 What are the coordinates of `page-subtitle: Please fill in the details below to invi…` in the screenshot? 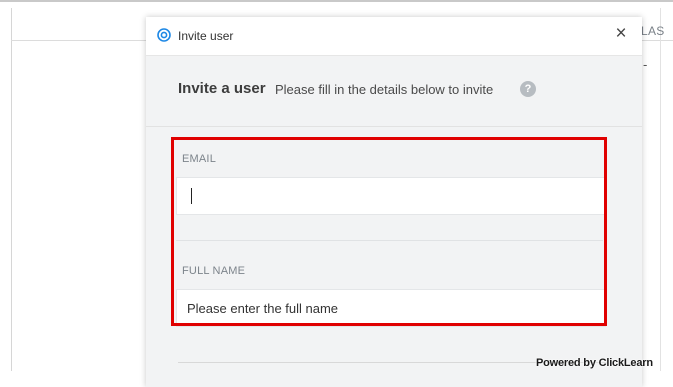 It's located at (384, 89).